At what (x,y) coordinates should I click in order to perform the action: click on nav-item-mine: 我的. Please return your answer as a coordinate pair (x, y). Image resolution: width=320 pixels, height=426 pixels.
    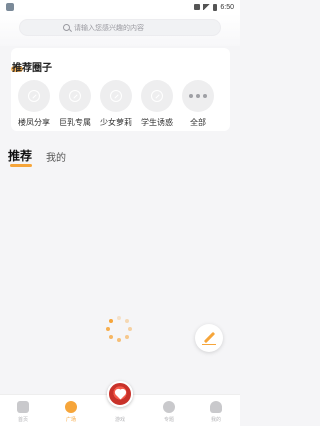
    Looking at the image, I should click on (216, 412).